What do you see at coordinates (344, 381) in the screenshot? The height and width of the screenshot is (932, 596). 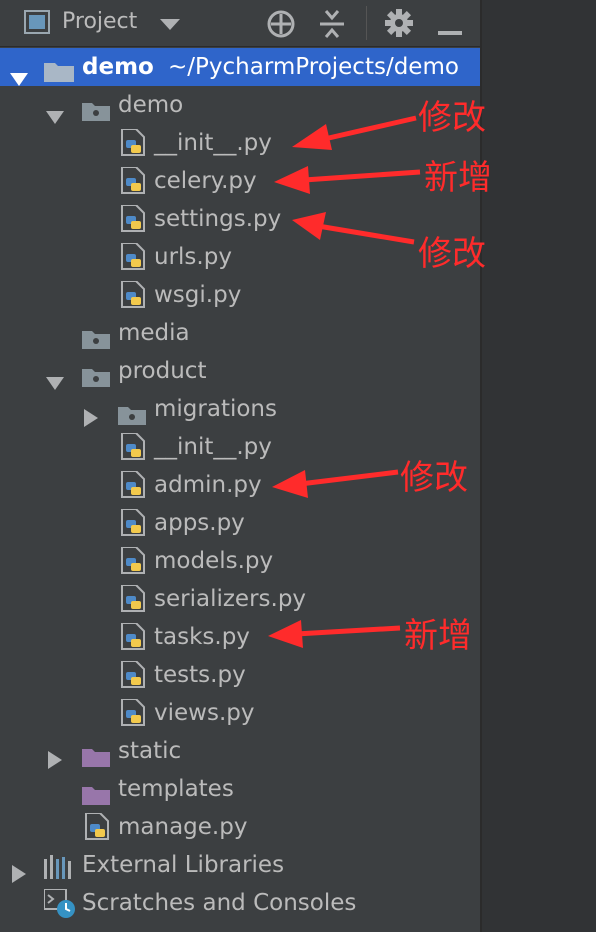 I see `annotation-arrows` at bounding box center [344, 381].